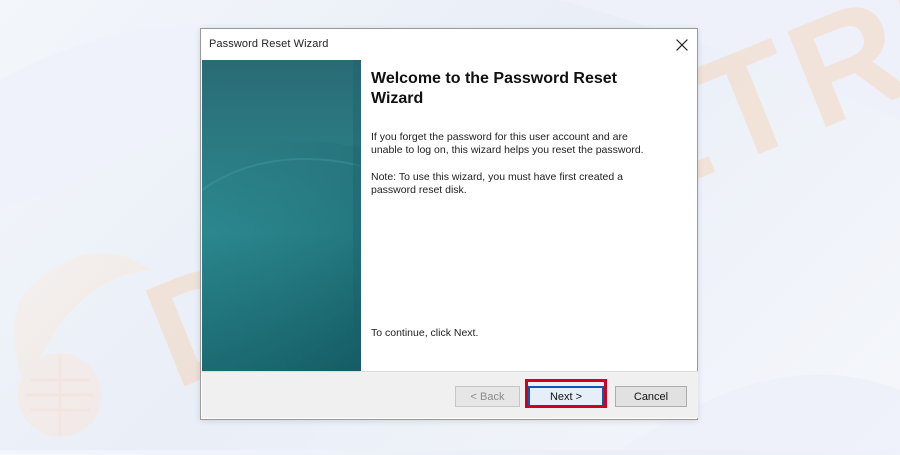  I want to click on note-line-2: password reset disk., so click(419, 190).